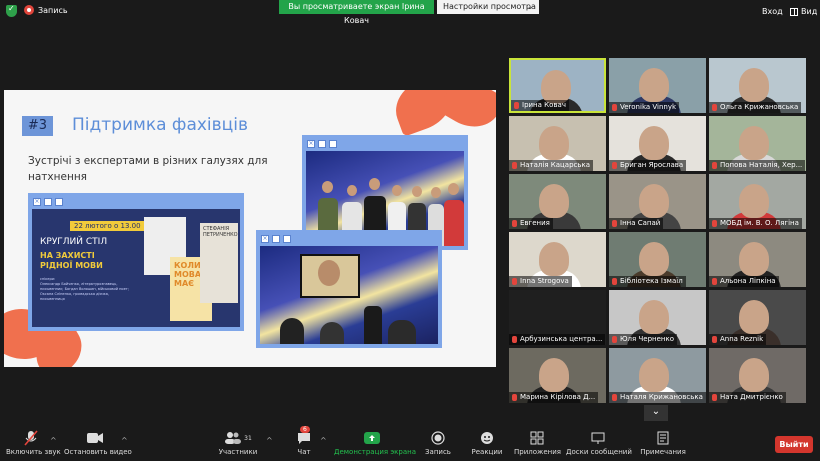  What do you see at coordinates (657, 317) in the screenshot?
I see `participant-tile: Юля Черненко` at bounding box center [657, 317].